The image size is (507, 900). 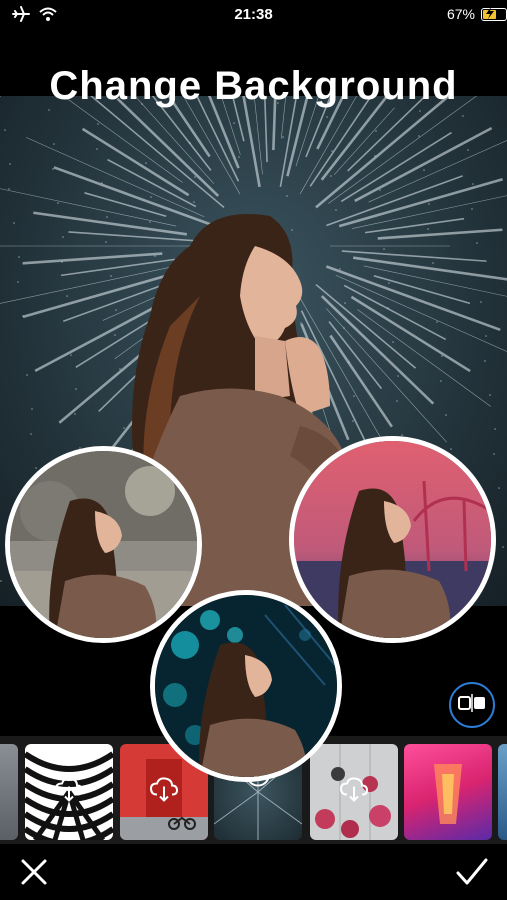 What do you see at coordinates (490, 14) in the screenshot?
I see `charging-icon` at bounding box center [490, 14].